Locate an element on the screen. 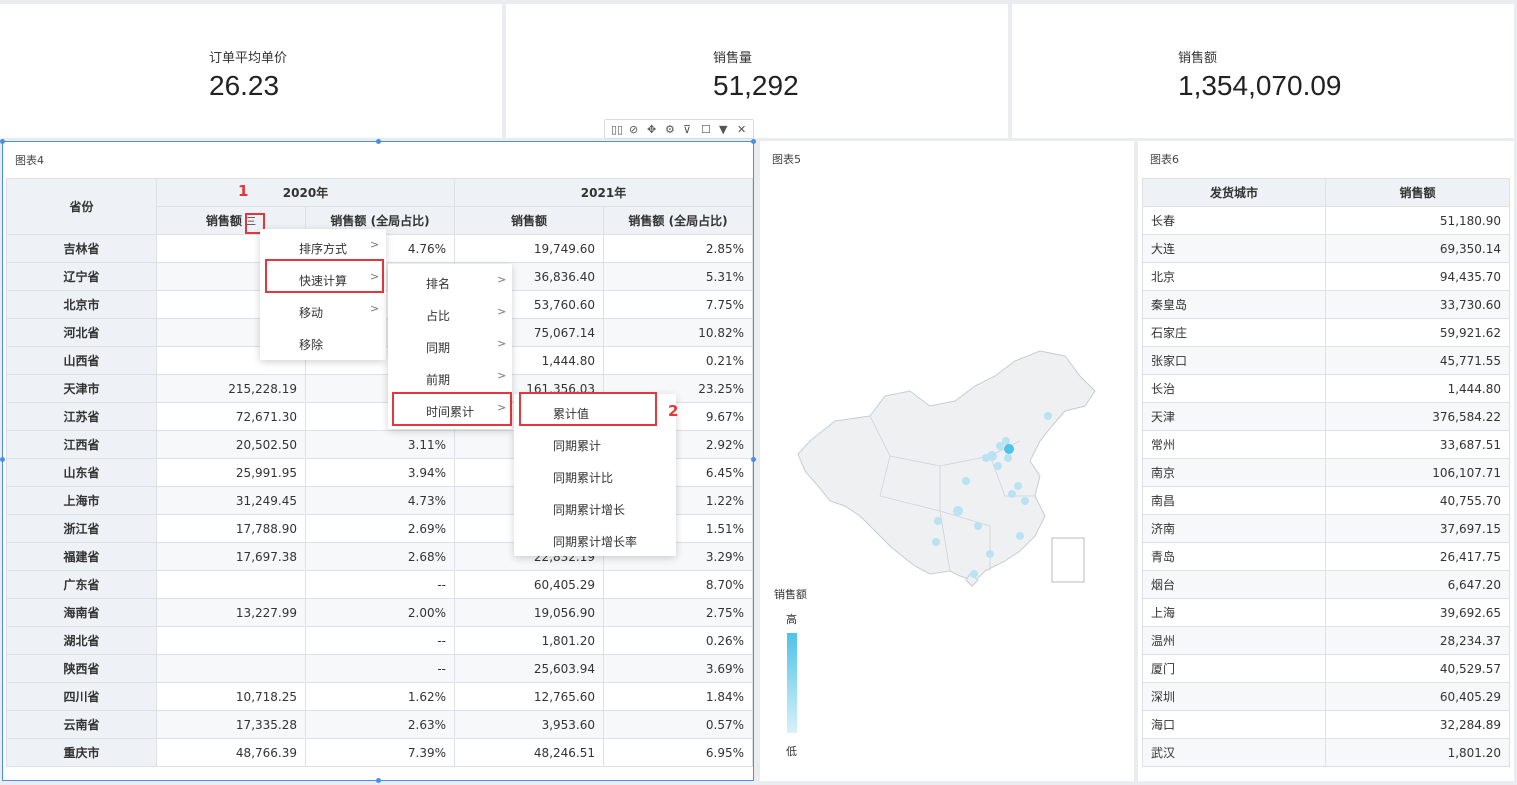  province-cell: 四川省 is located at coordinates (81, 696).